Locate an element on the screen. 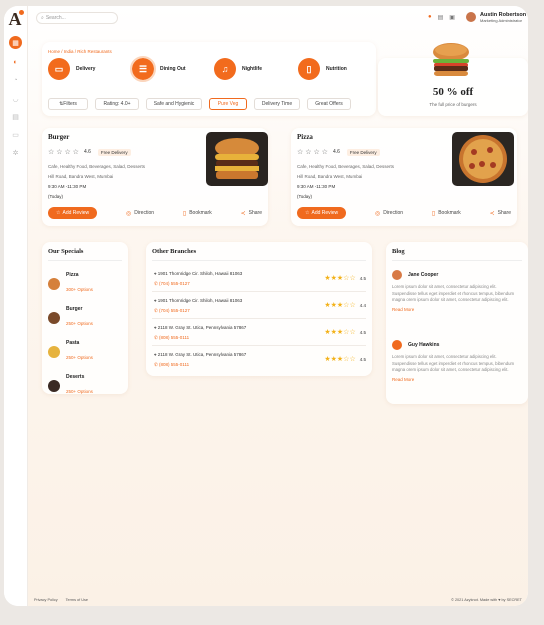 This screenshot has height=625, width=544. category-delivery: ▭ Delivery is located at coordinates (71, 69).